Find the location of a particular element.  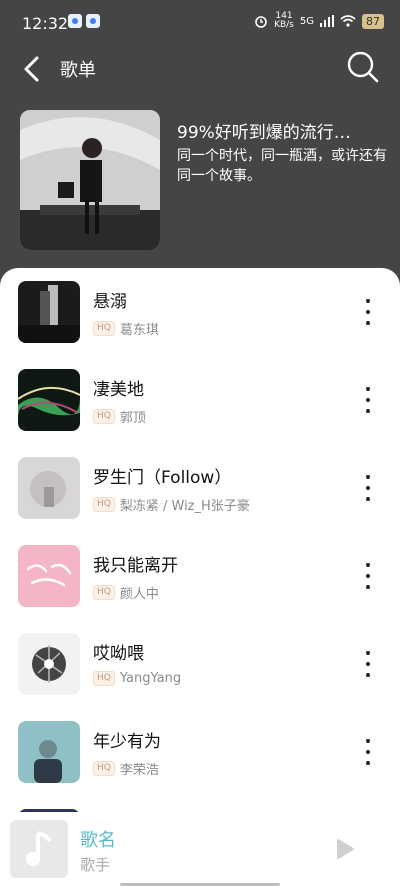

song-row: 凄美地 HQ 郭顶 is located at coordinates (200, 409).